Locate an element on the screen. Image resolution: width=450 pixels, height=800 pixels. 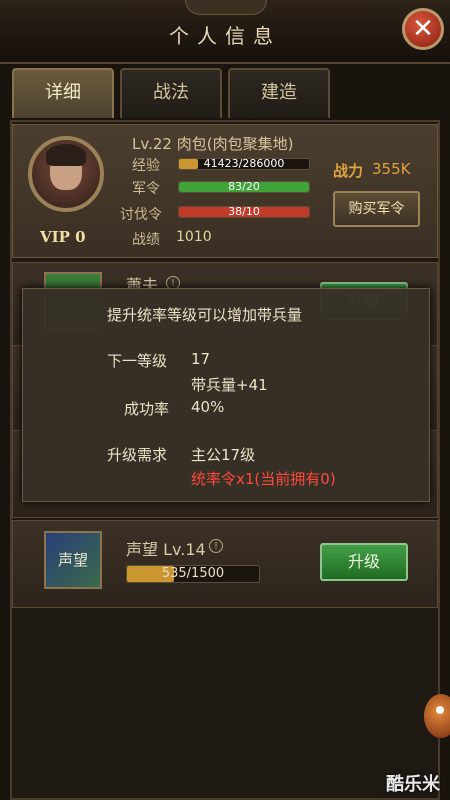
avatar-hair is located at coordinates (66, 155).